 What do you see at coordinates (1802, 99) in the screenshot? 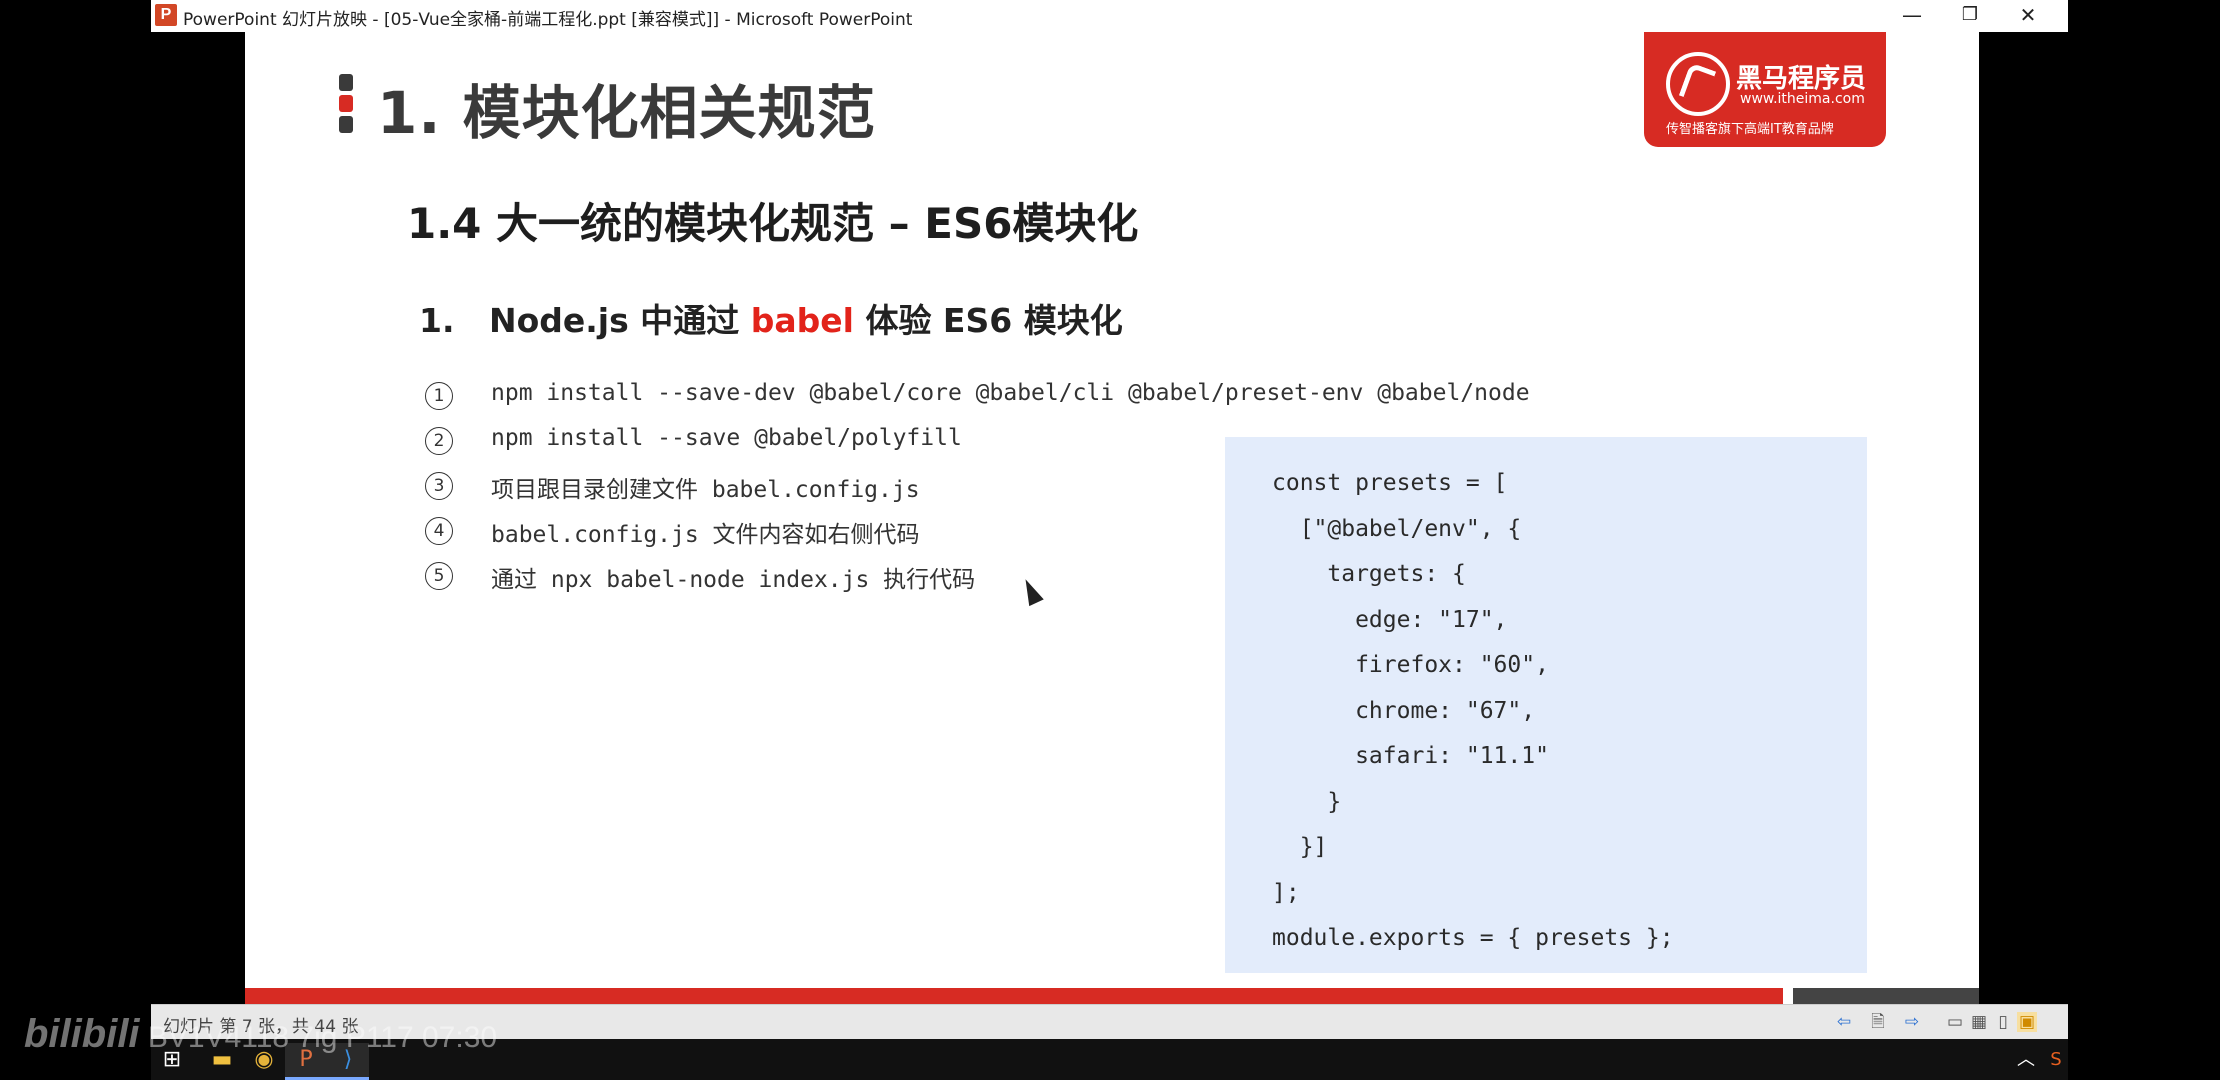
I see `logo-url: www.itheima.com` at bounding box center [1802, 99].